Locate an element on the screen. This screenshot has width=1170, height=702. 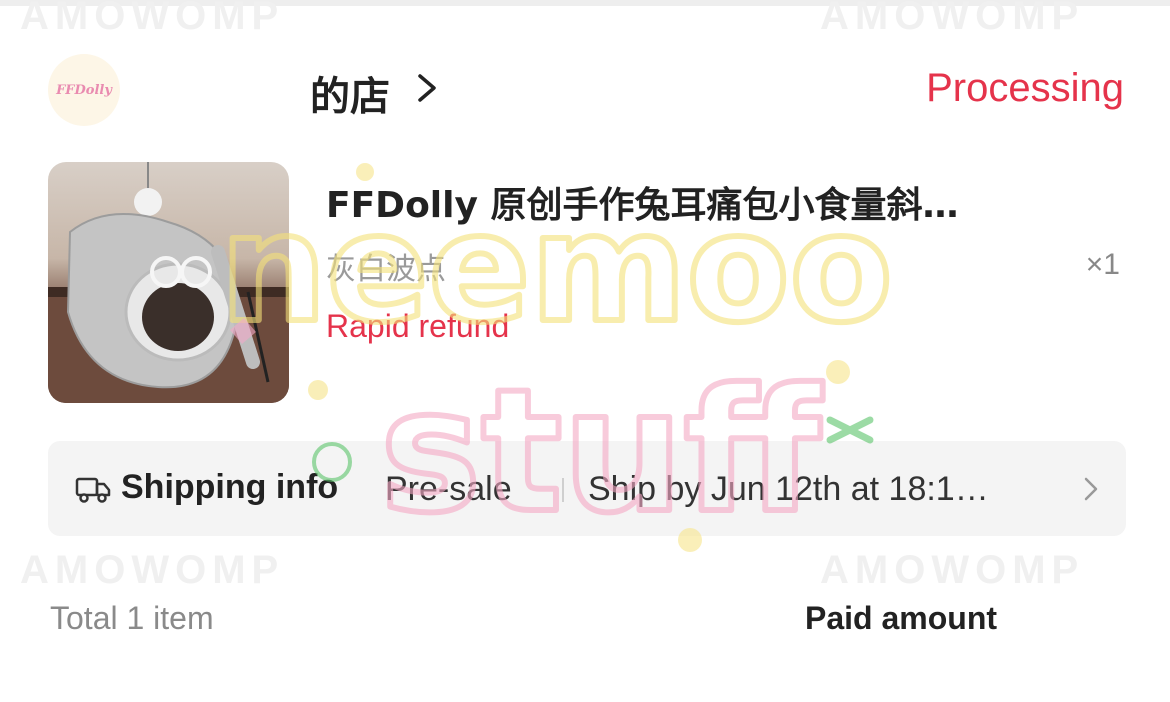
paid-amount-label: Paid amount is located at coordinates (901, 618).